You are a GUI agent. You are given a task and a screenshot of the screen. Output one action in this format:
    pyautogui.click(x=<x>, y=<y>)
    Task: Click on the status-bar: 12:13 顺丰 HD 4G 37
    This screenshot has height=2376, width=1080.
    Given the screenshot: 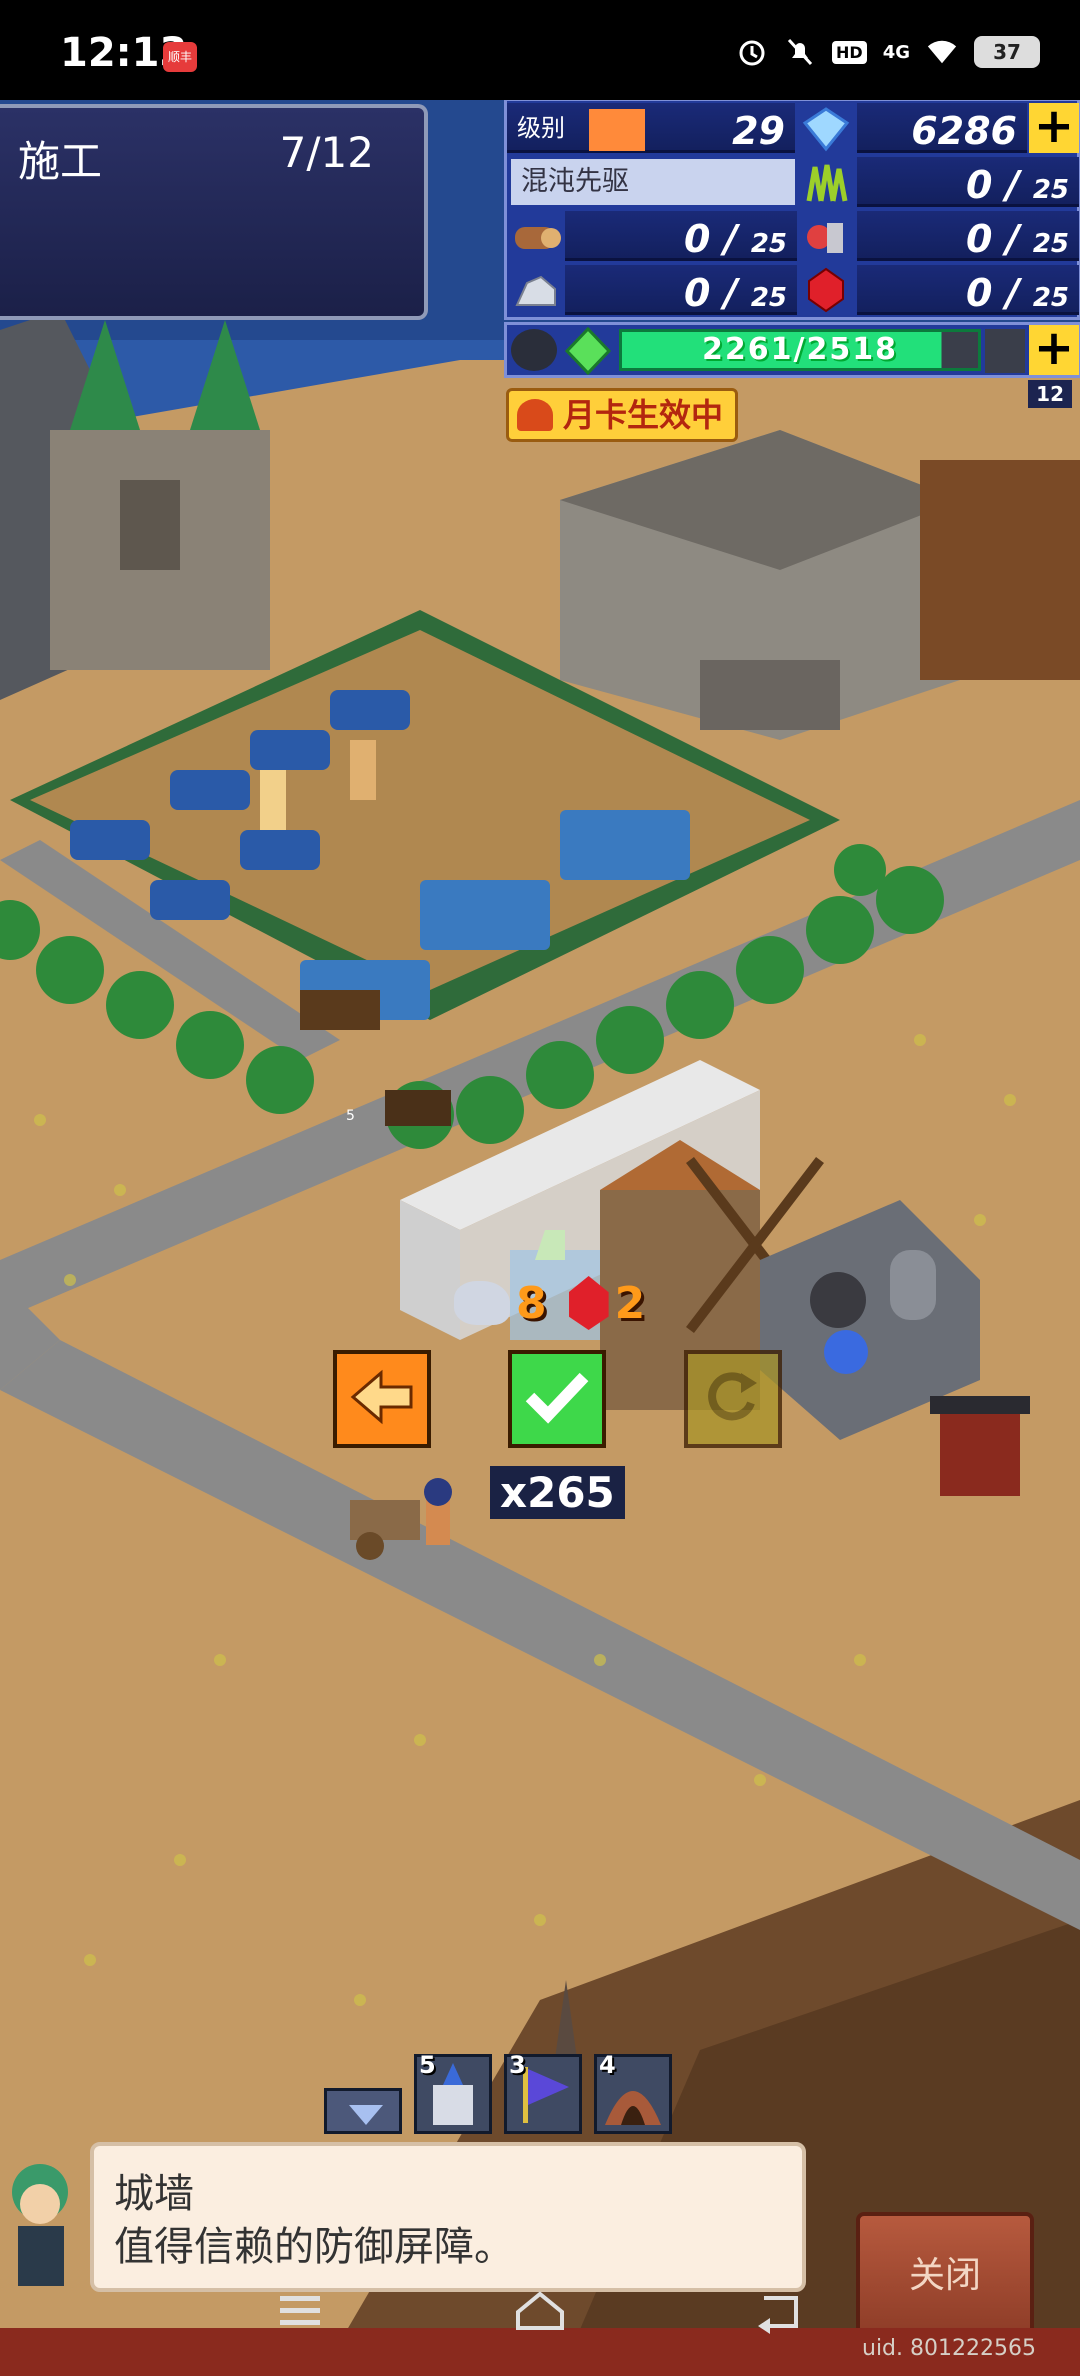 What is the action you would take?
    pyautogui.click(x=540, y=50)
    